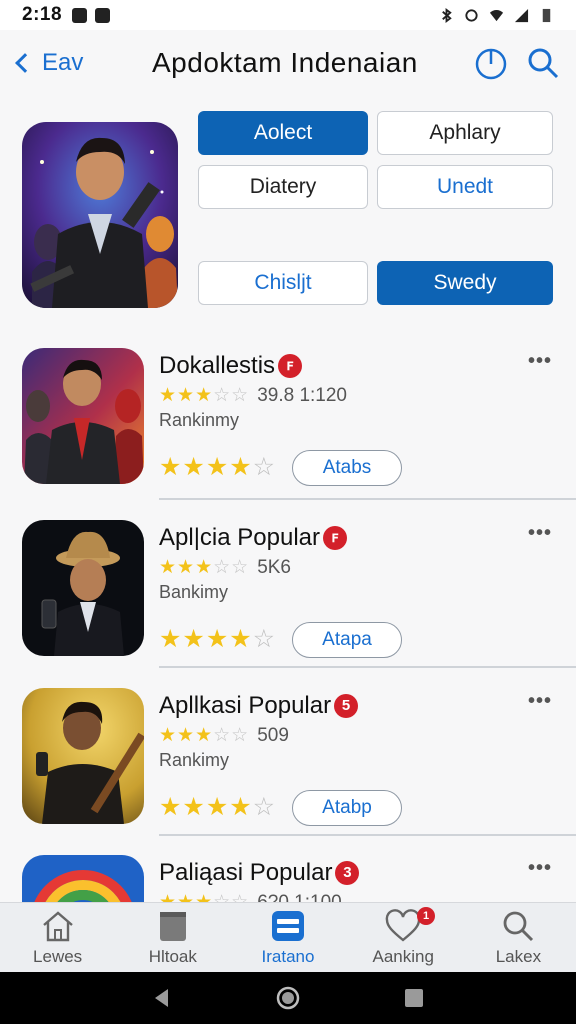 This screenshot has width=576, height=1024. What do you see at coordinates (447, 15) in the screenshot?
I see `bluetooth-icon` at bounding box center [447, 15].